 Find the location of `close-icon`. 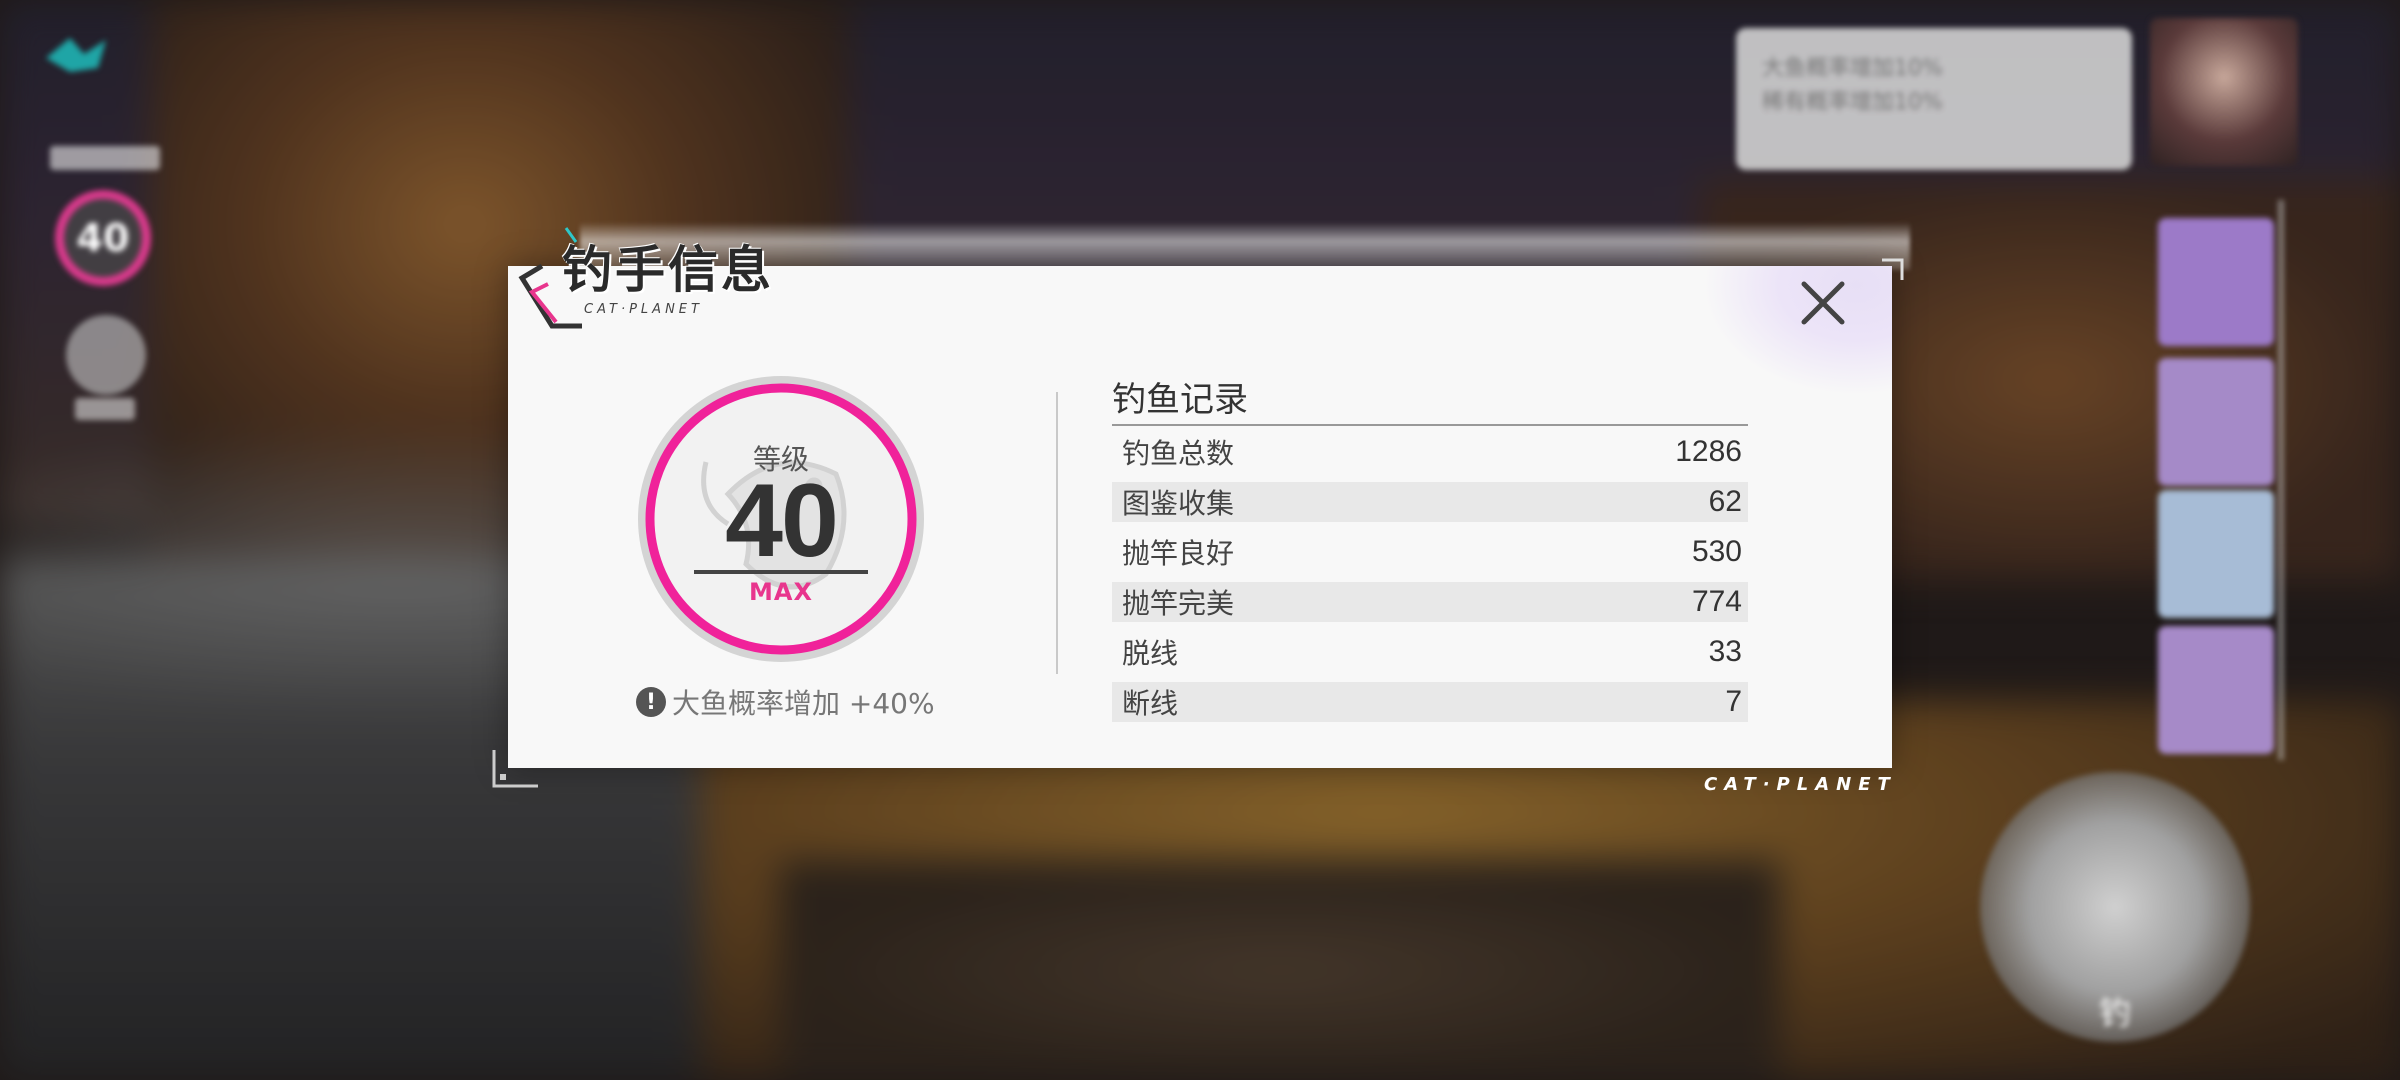

close-icon is located at coordinates (1823, 303).